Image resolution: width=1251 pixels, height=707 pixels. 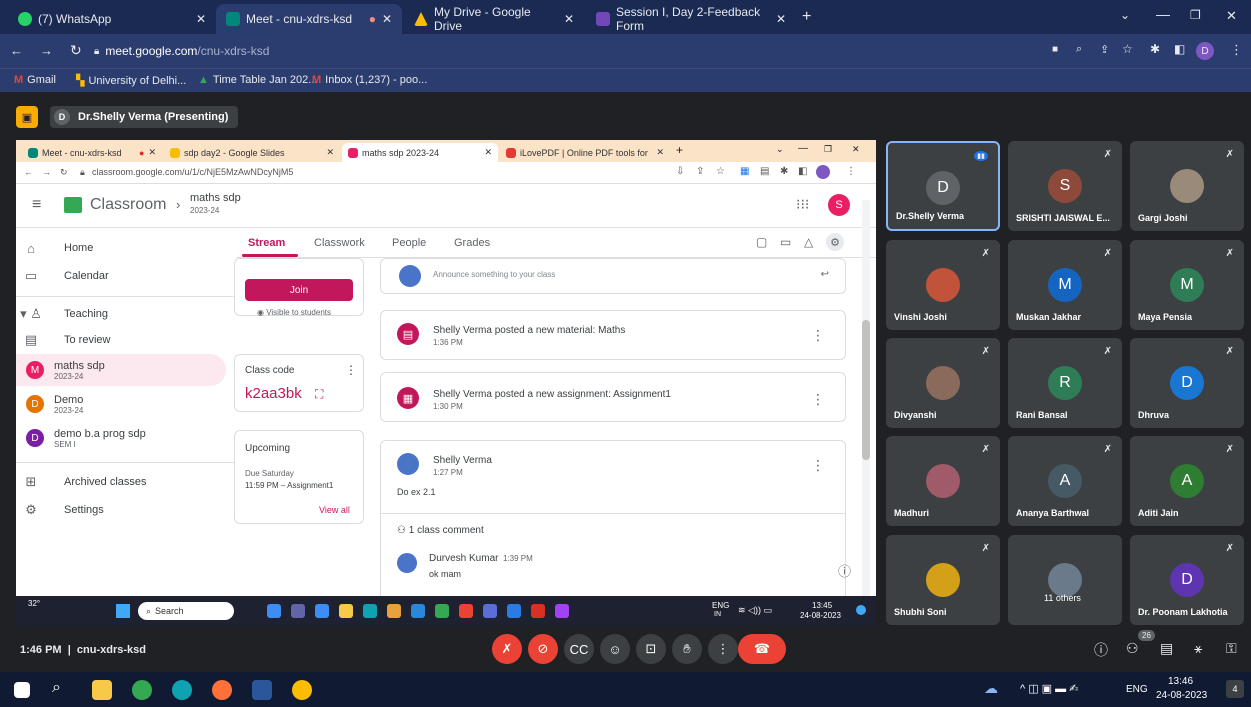 What do you see at coordinates (262, 690) in the screenshot?
I see `word-icon` at bounding box center [262, 690].